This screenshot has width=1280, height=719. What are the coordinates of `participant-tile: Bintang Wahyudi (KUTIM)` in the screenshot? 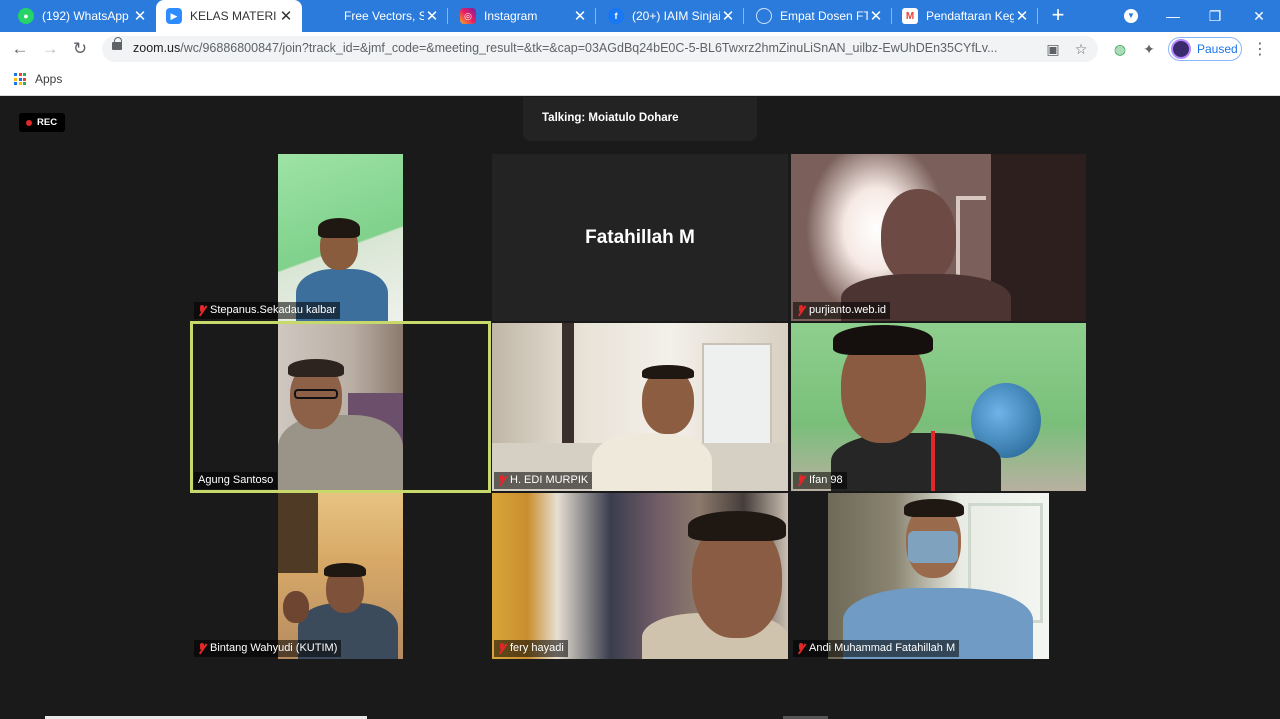 It's located at (340, 576).